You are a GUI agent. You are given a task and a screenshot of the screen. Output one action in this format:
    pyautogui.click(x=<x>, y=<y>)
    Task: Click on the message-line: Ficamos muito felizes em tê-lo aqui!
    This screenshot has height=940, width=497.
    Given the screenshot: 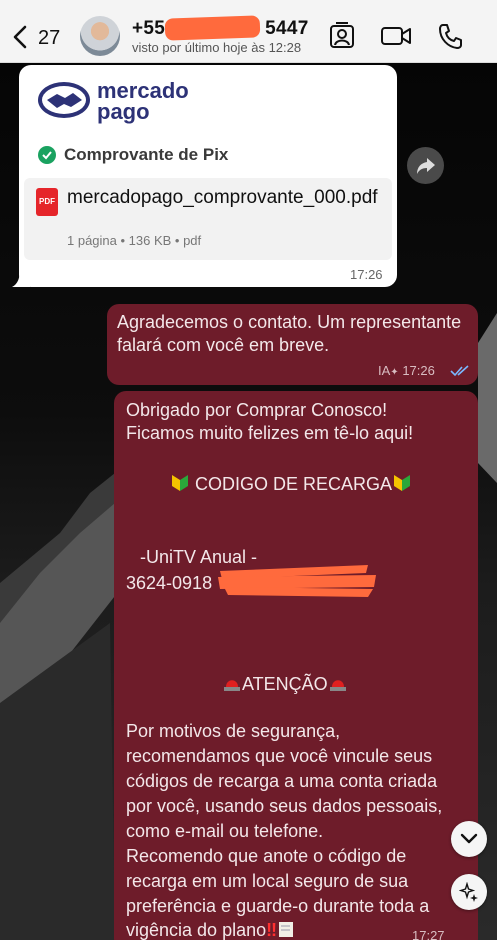 What is the action you would take?
    pyautogui.click(x=270, y=433)
    